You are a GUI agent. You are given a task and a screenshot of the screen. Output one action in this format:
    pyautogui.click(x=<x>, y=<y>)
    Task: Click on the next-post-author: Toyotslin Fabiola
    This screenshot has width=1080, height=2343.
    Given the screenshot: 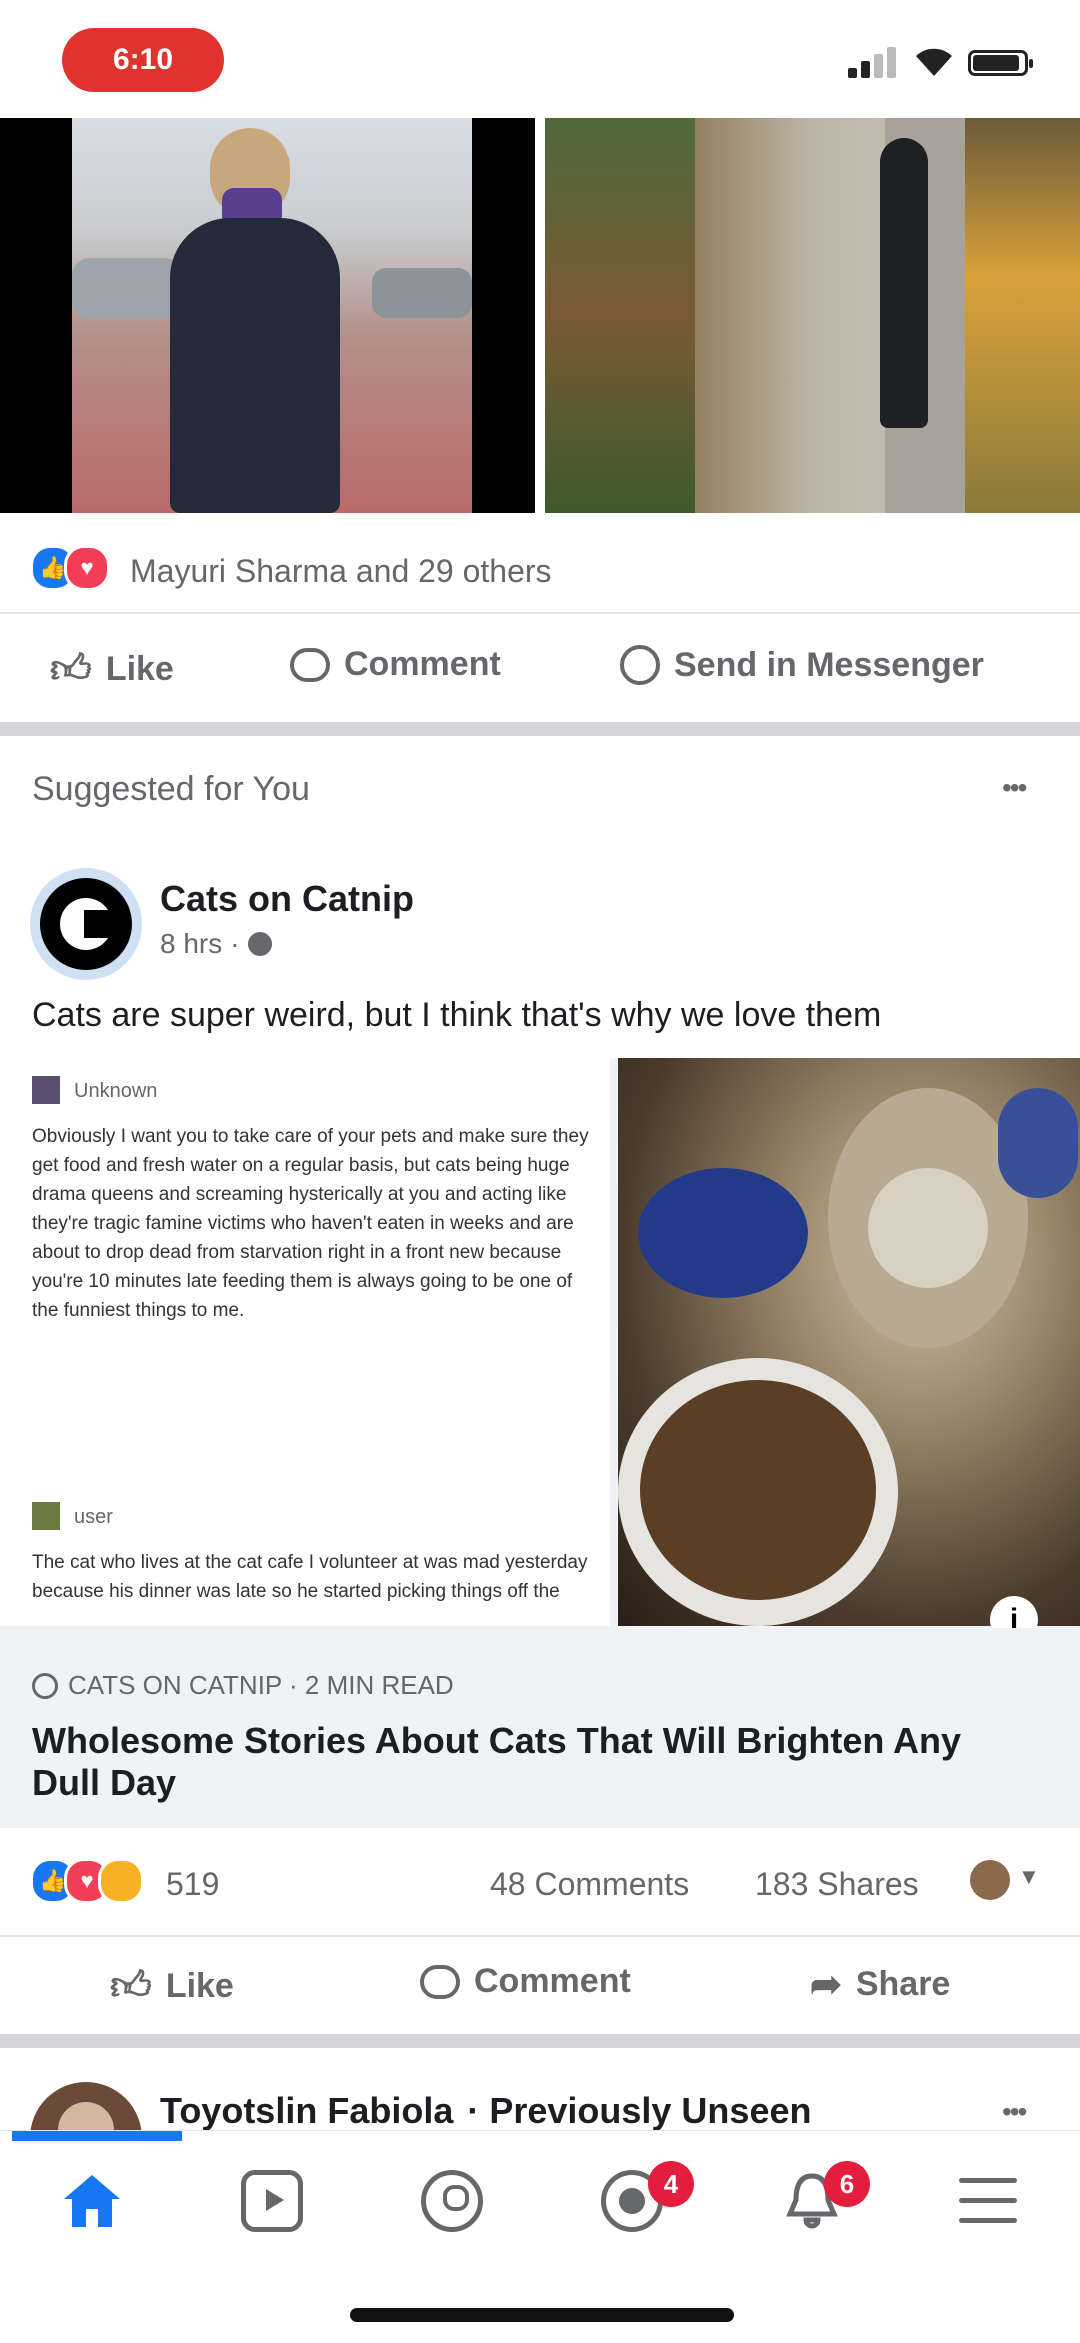 What is the action you would take?
    pyautogui.click(x=306, y=2111)
    